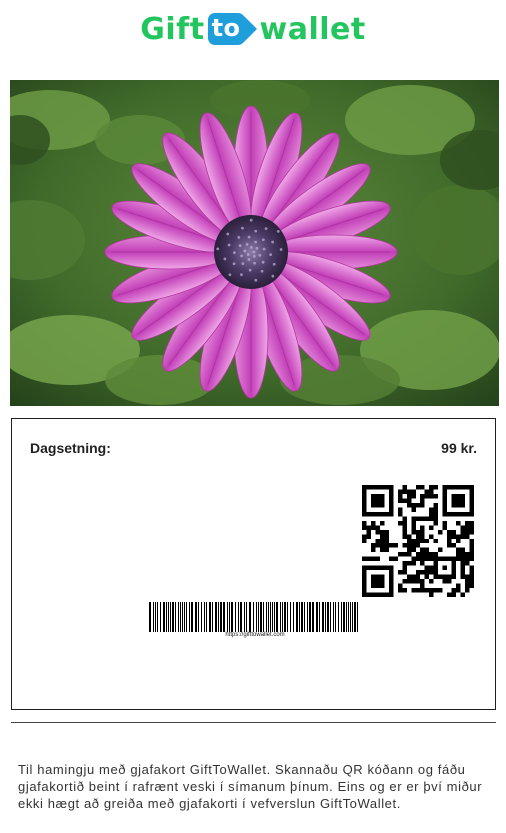  What do you see at coordinates (255, 635) in the screenshot?
I see `barcode-url: https://gifttowallet.com` at bounding box center [255, 635].